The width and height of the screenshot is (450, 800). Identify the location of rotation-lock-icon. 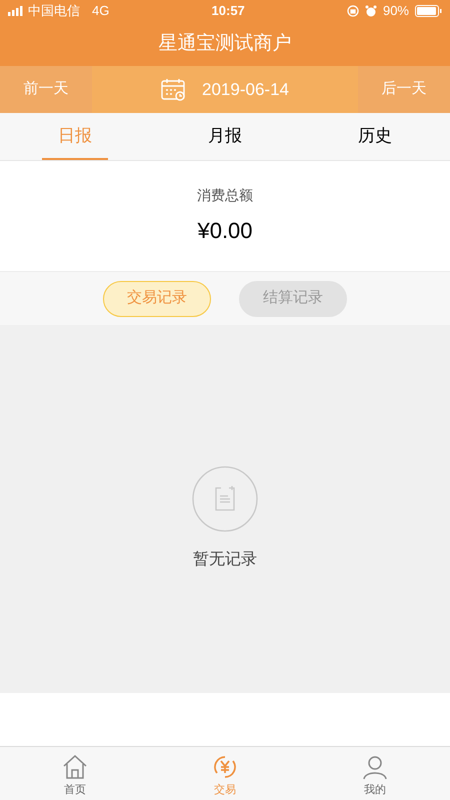
(352, 11).